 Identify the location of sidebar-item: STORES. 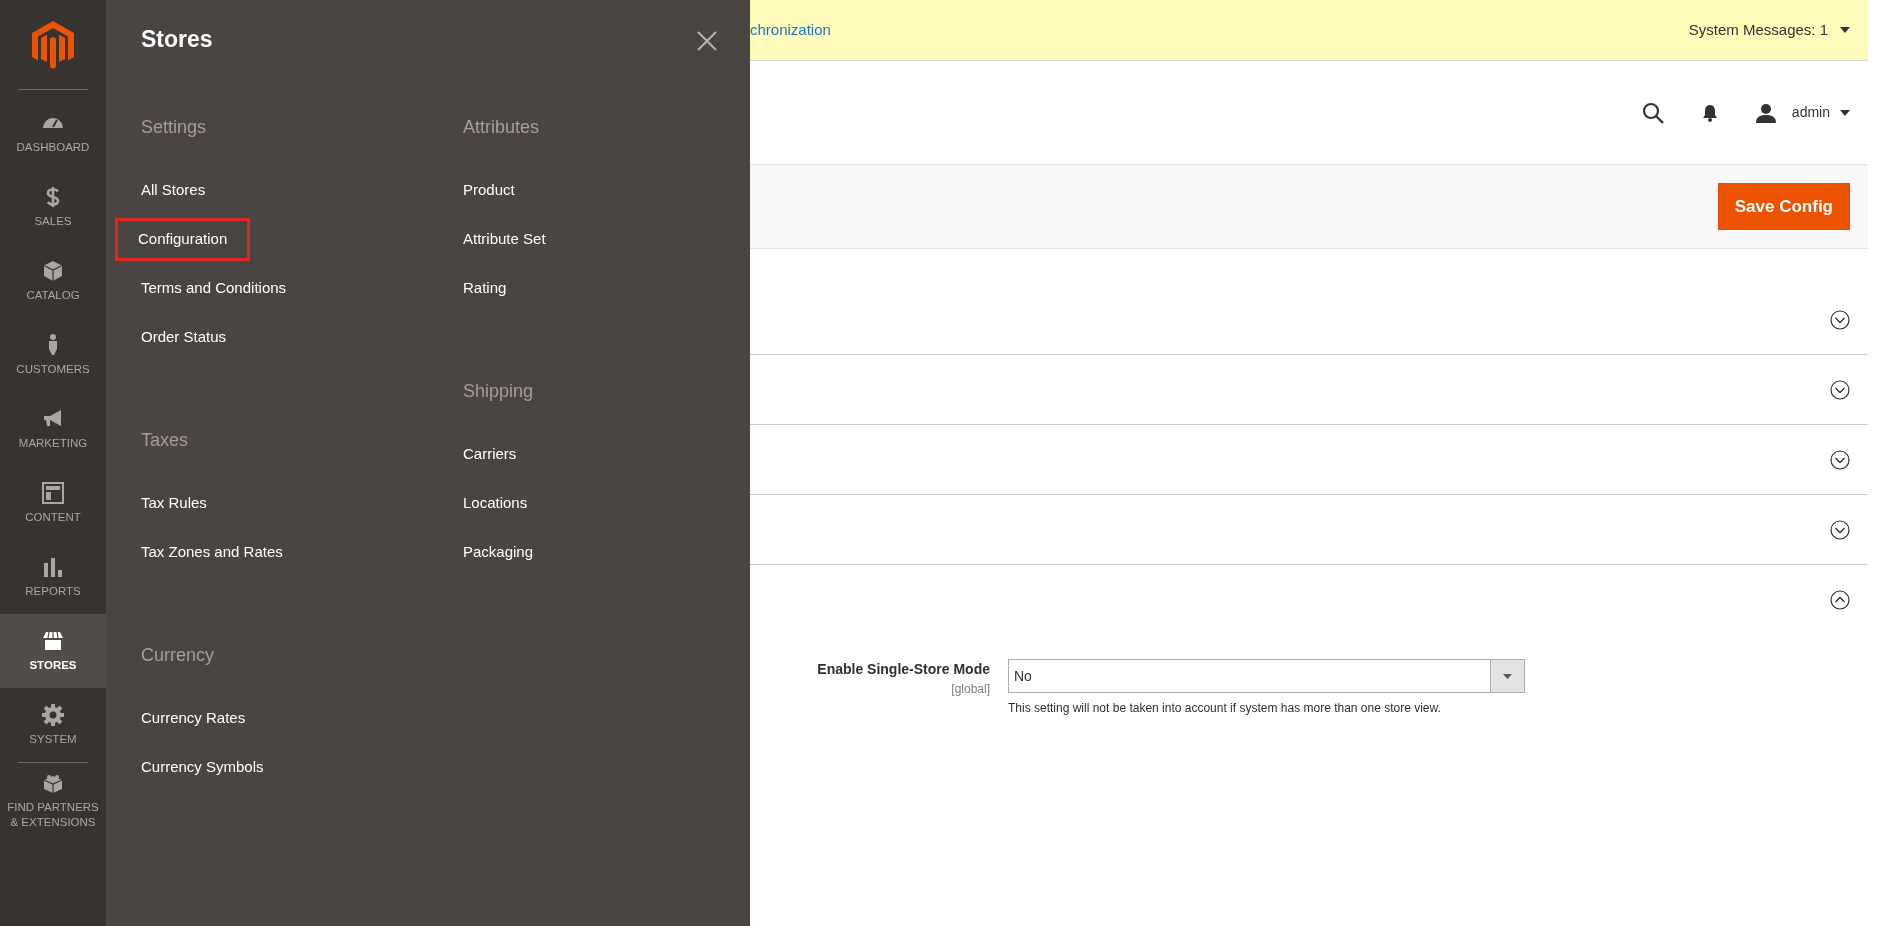
(53, 651).